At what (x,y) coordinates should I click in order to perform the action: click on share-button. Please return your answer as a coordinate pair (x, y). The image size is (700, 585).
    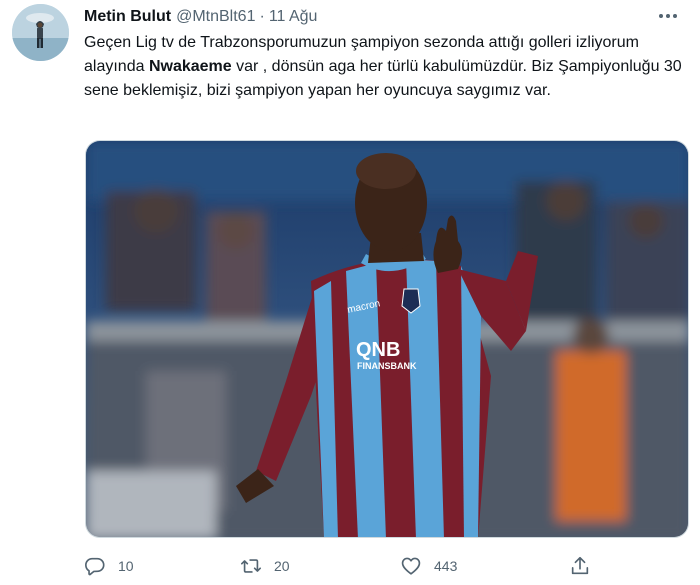
    Looking at the image, I should click on (580, 566).